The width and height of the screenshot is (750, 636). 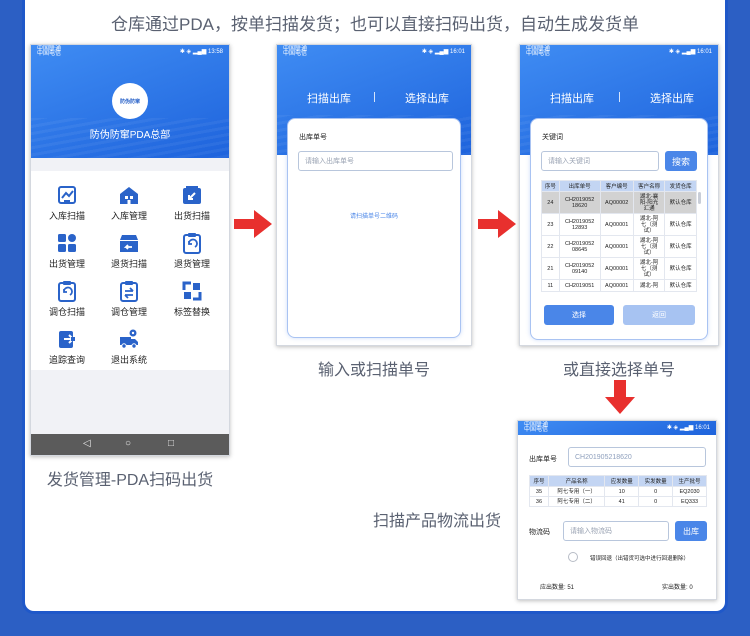 I want to click on cell-order-no: CH2019052 08645, so click(x=579, y=246).